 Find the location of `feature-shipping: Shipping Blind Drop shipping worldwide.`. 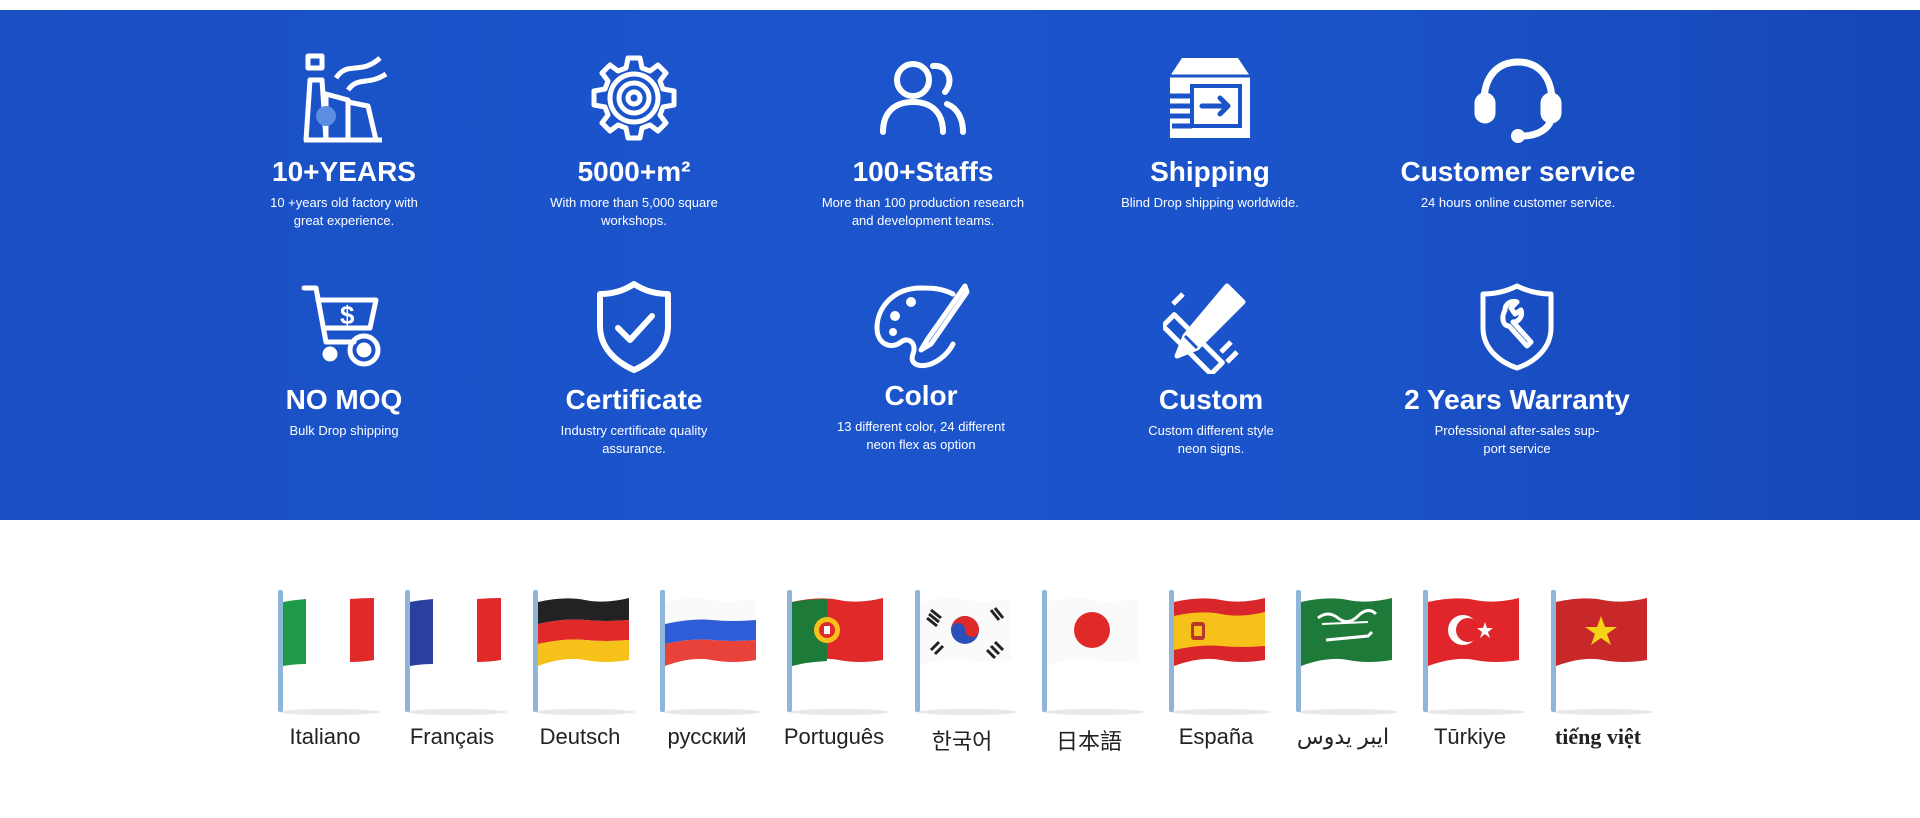

feature-shipping: Shipping Blind Drop shipping worldwide. is located at coordinates (1210, 130).